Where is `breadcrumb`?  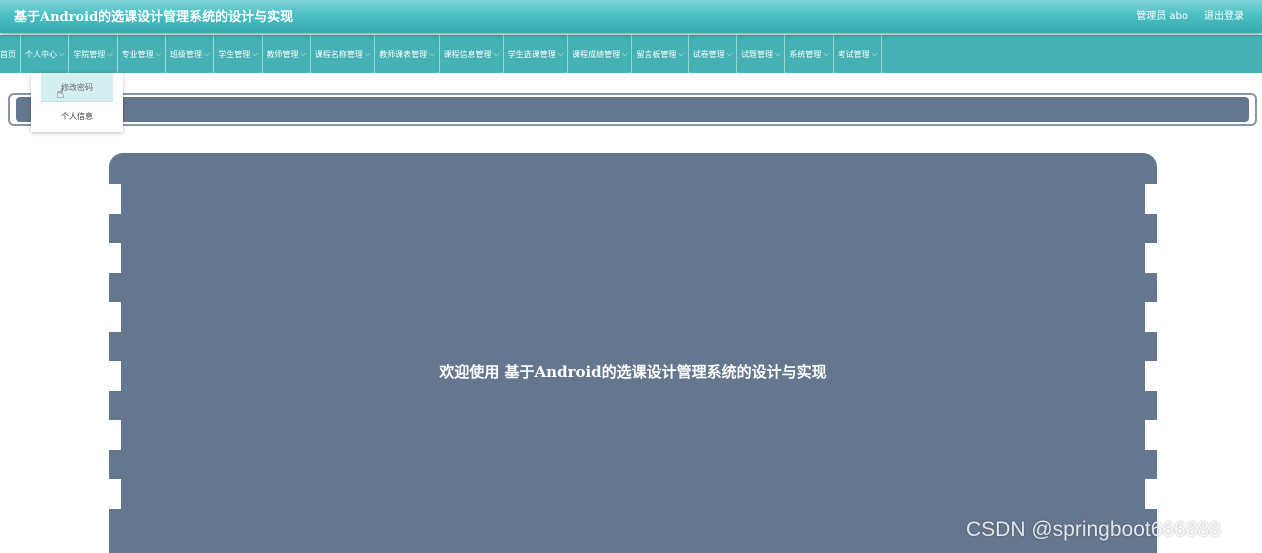
breadcrumb is located at coordinates (632, 109).